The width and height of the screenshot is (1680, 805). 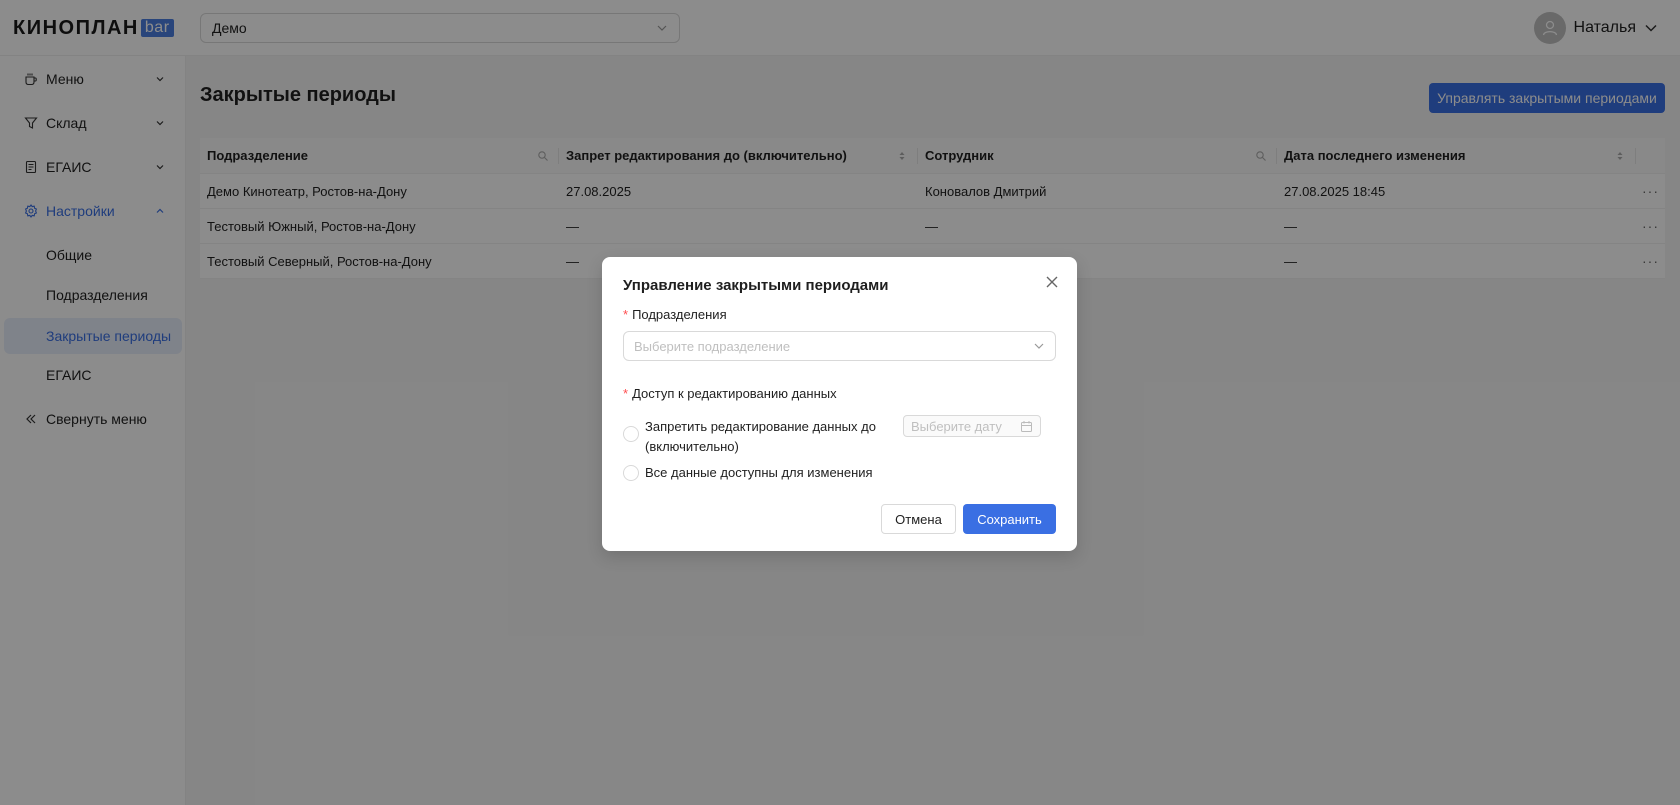 I want to click on modal-title: Управление закрытыми периодами, so click(x=756, y=285).